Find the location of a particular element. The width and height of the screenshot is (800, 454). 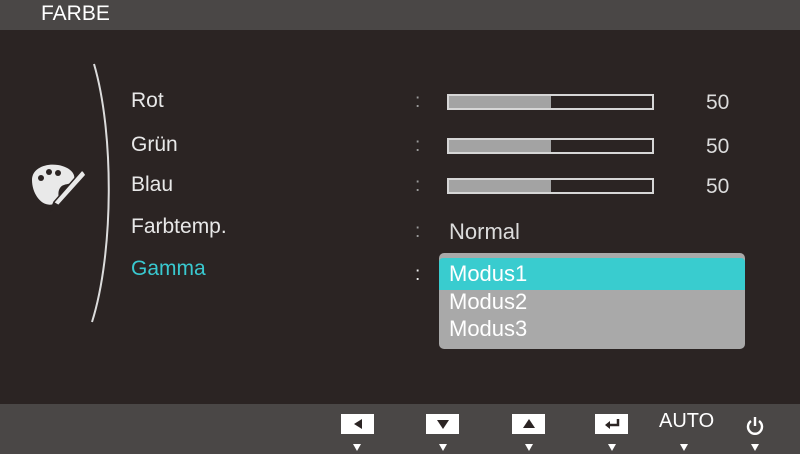

left-arrow-button is located at coordinates (357, 424).